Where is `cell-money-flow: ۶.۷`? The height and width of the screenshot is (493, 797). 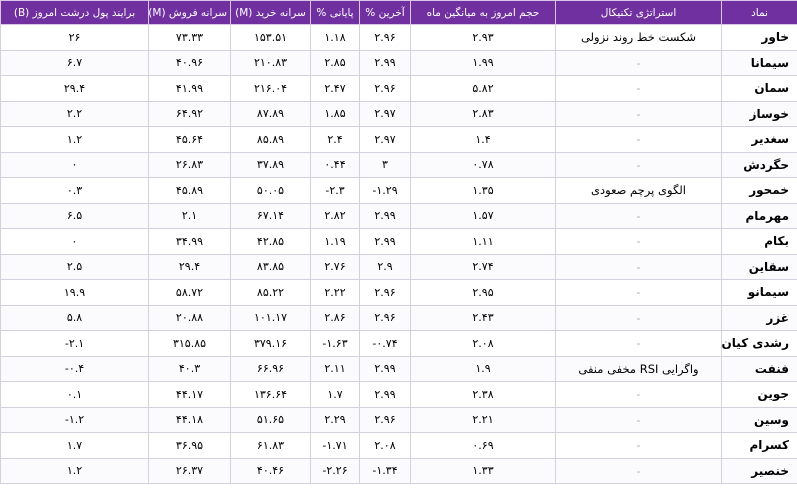
cell-money-flow: ۶.۷ is located at coordinates (74, 62).